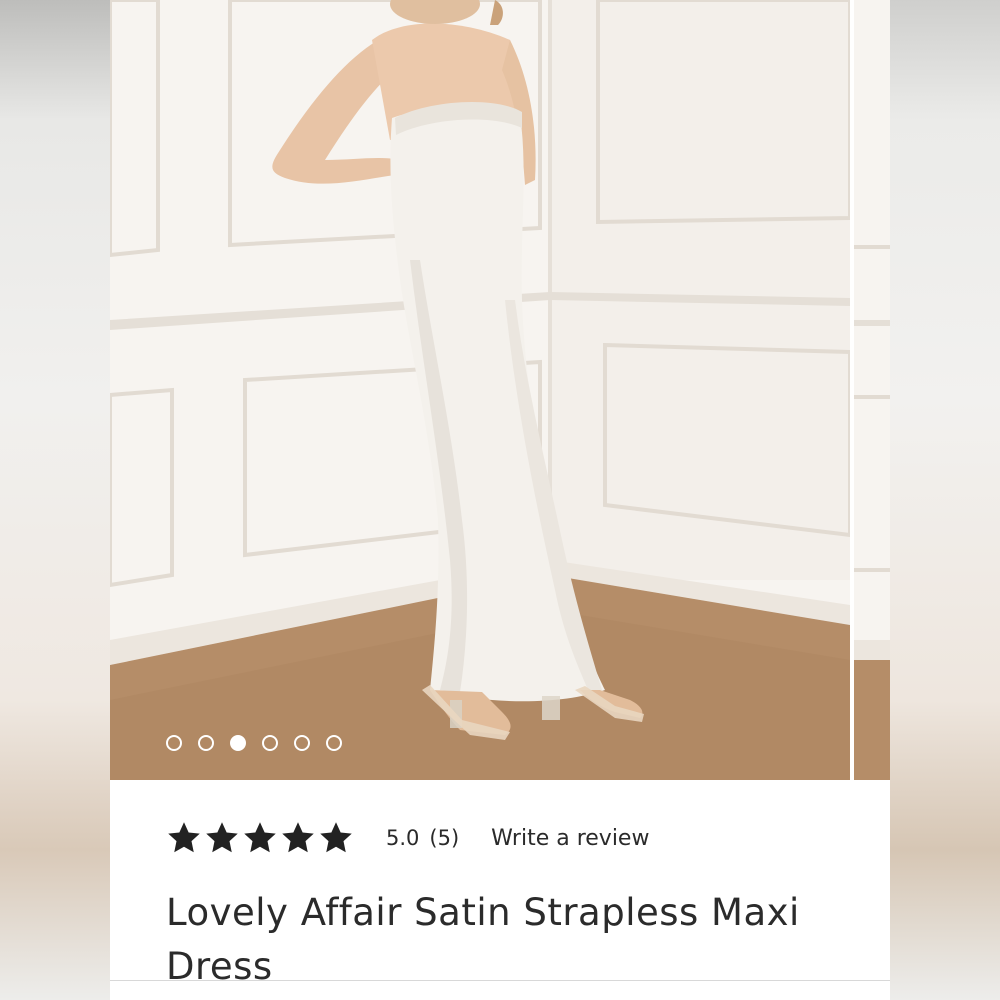 This screenshot has height=1000, width=1000. What do you see at coordinates (500, 980) in the screenshot?
I see `divider` at bounding box center [500, 980].